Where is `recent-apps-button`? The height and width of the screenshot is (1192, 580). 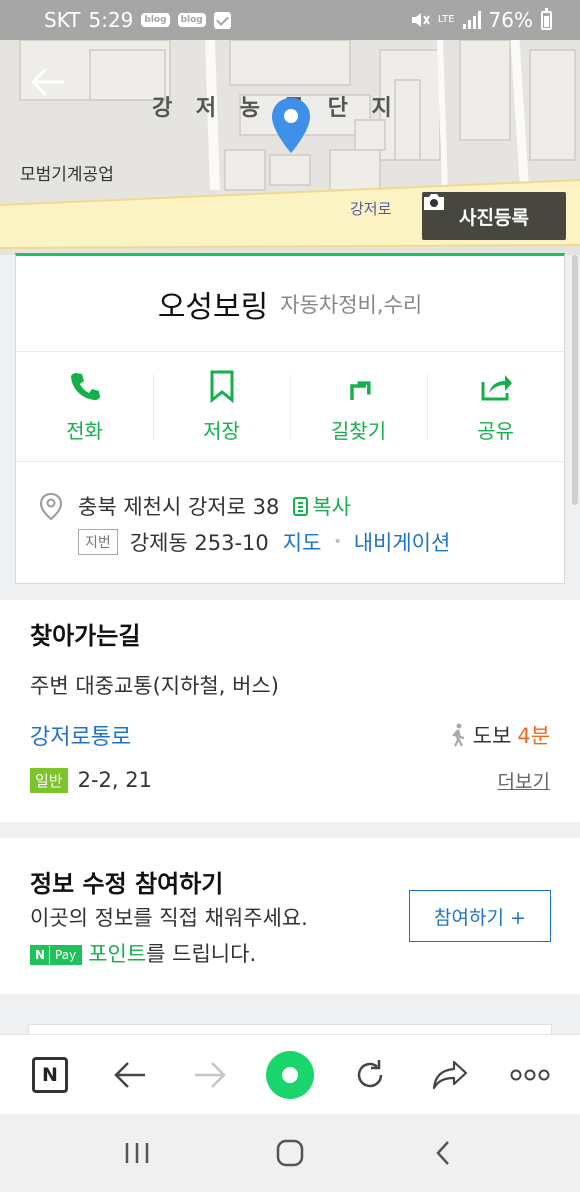
recent-apps-button is located at coordinates (137, 1153).